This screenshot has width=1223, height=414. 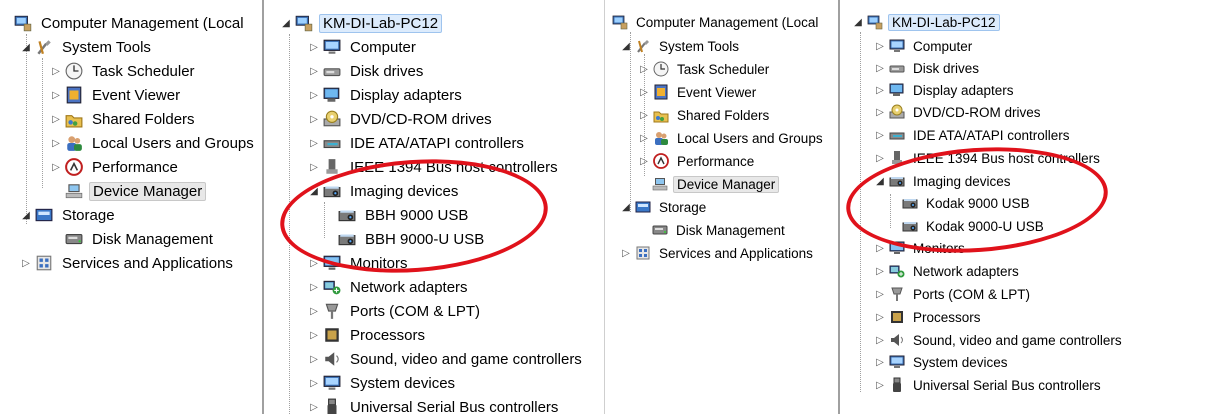 I want to click on tree-label: Computer, so click(x=383, y=47).